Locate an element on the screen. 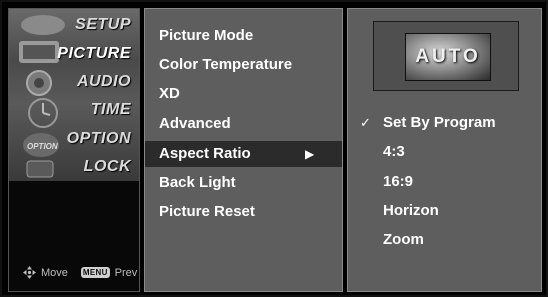  aspect-preview-frame: AUTO is located at coordinates (446, 56).